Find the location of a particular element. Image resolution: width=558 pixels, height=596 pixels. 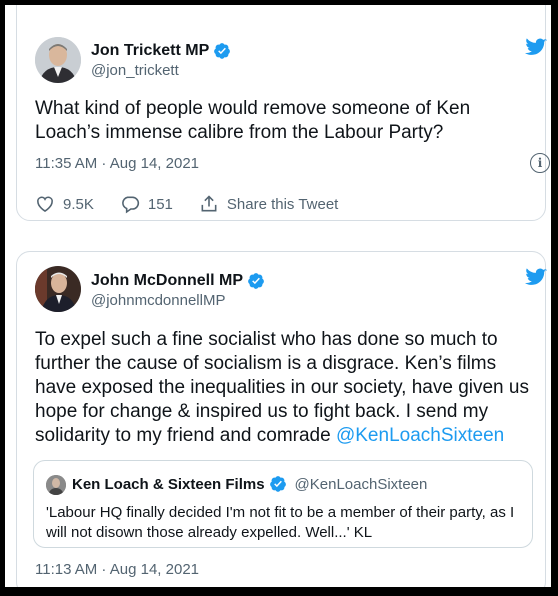

author-name-mcdonnell: John McDonnell MP is located at coordinates (178, 281).